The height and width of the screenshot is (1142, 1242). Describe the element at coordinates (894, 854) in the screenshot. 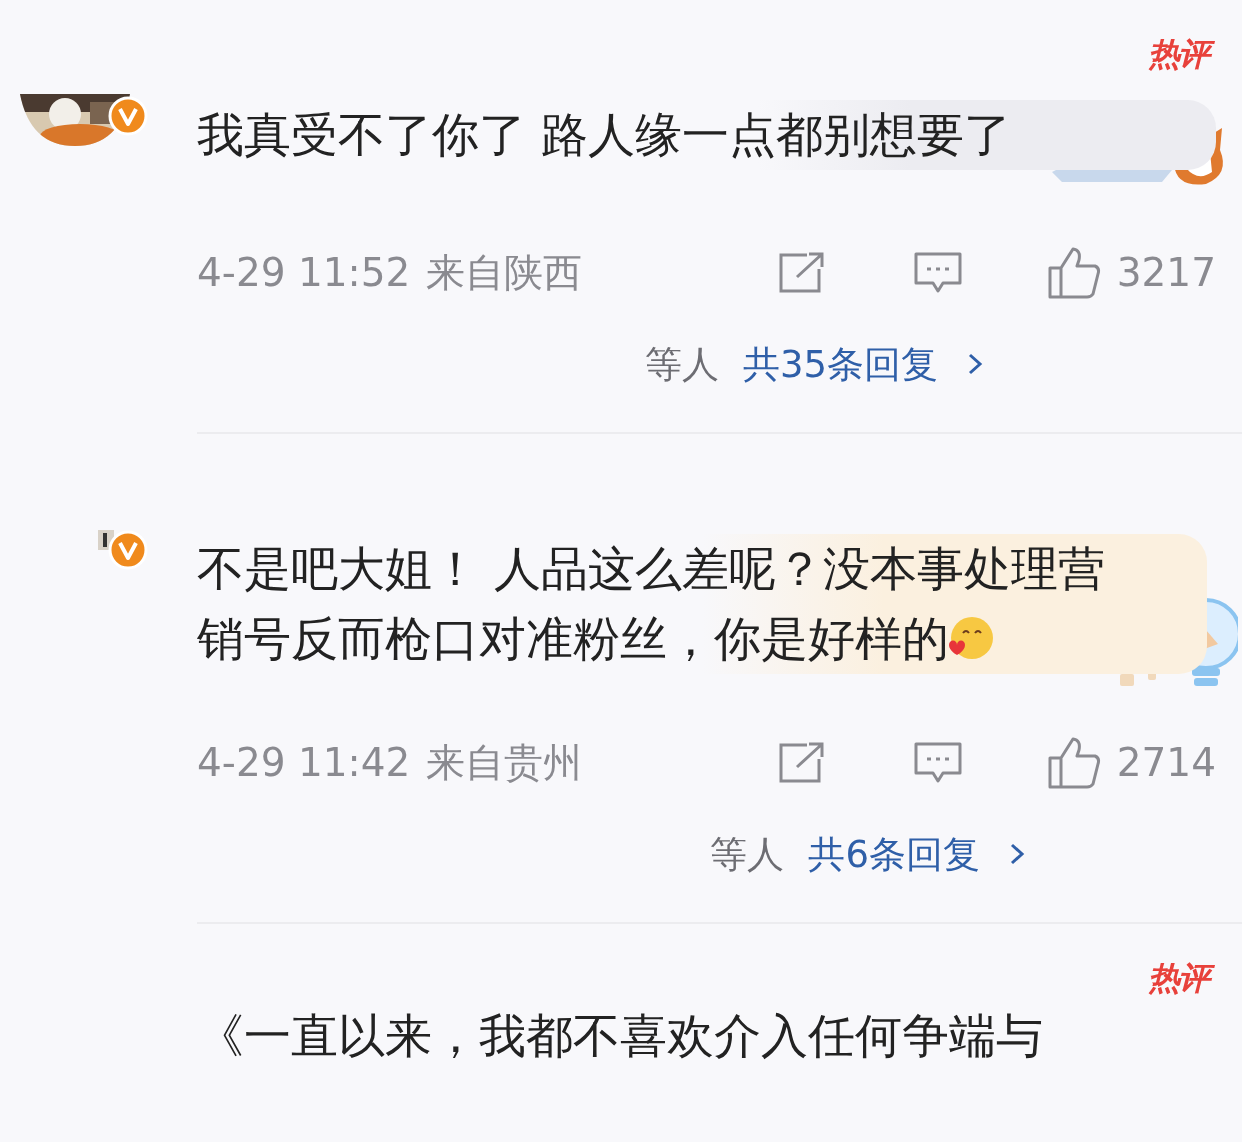

I see `view-replies-link: 共6条回复` at that location.